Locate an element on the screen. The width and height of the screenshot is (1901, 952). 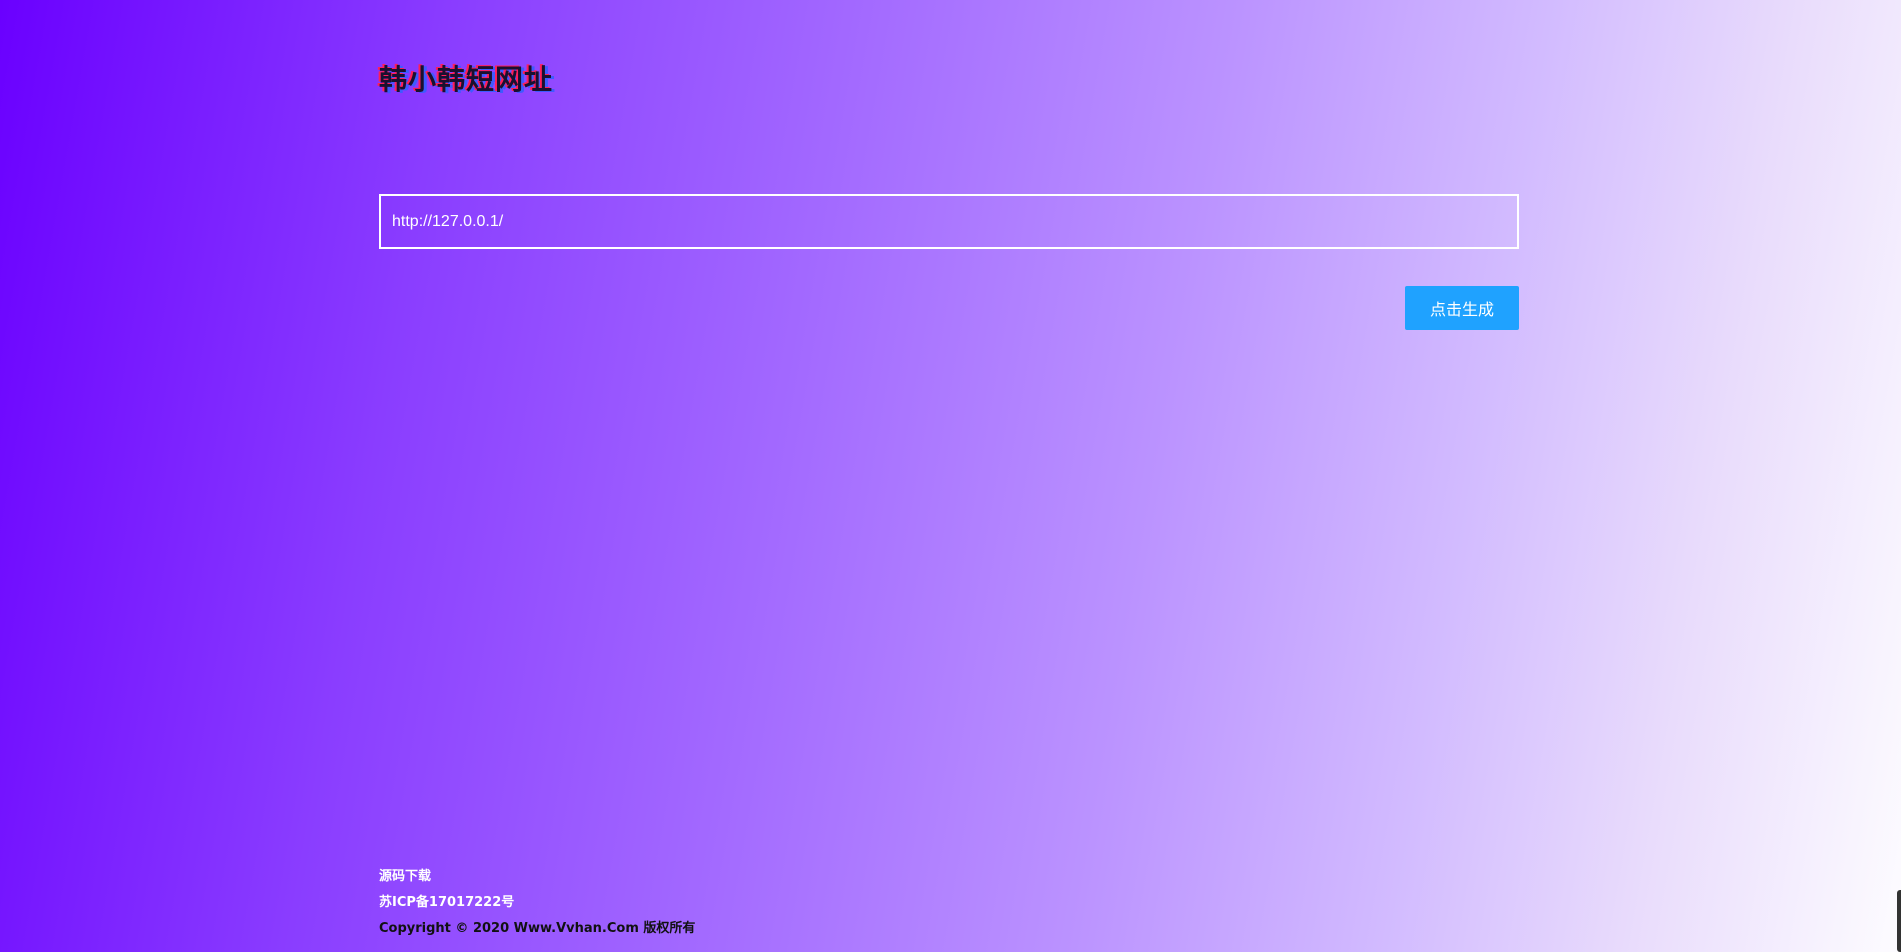
edge-handle is located at coordinates (1899, 921).